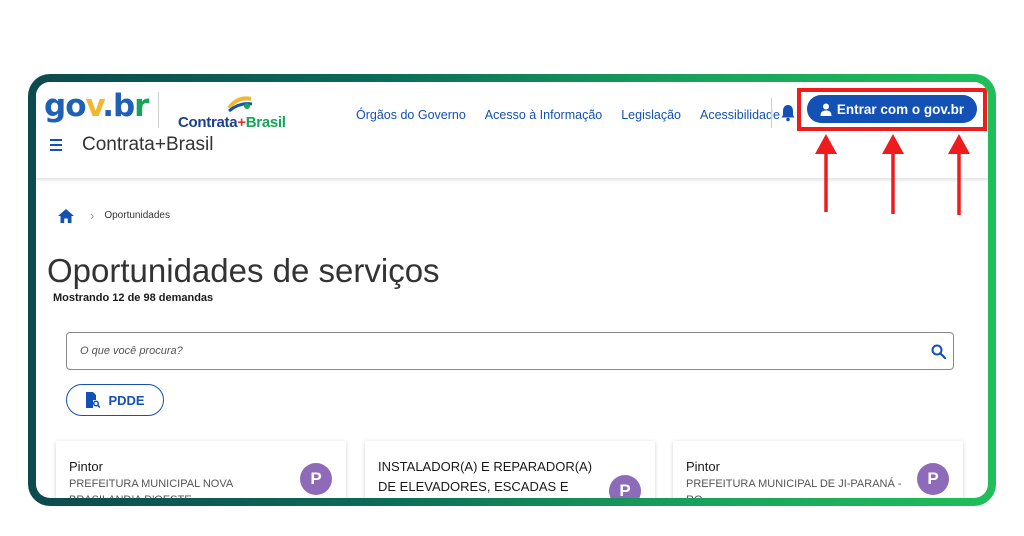  Describe the element at coordinates (241, 122) in the screenshot. I see `wordmark-part: +` at that location.